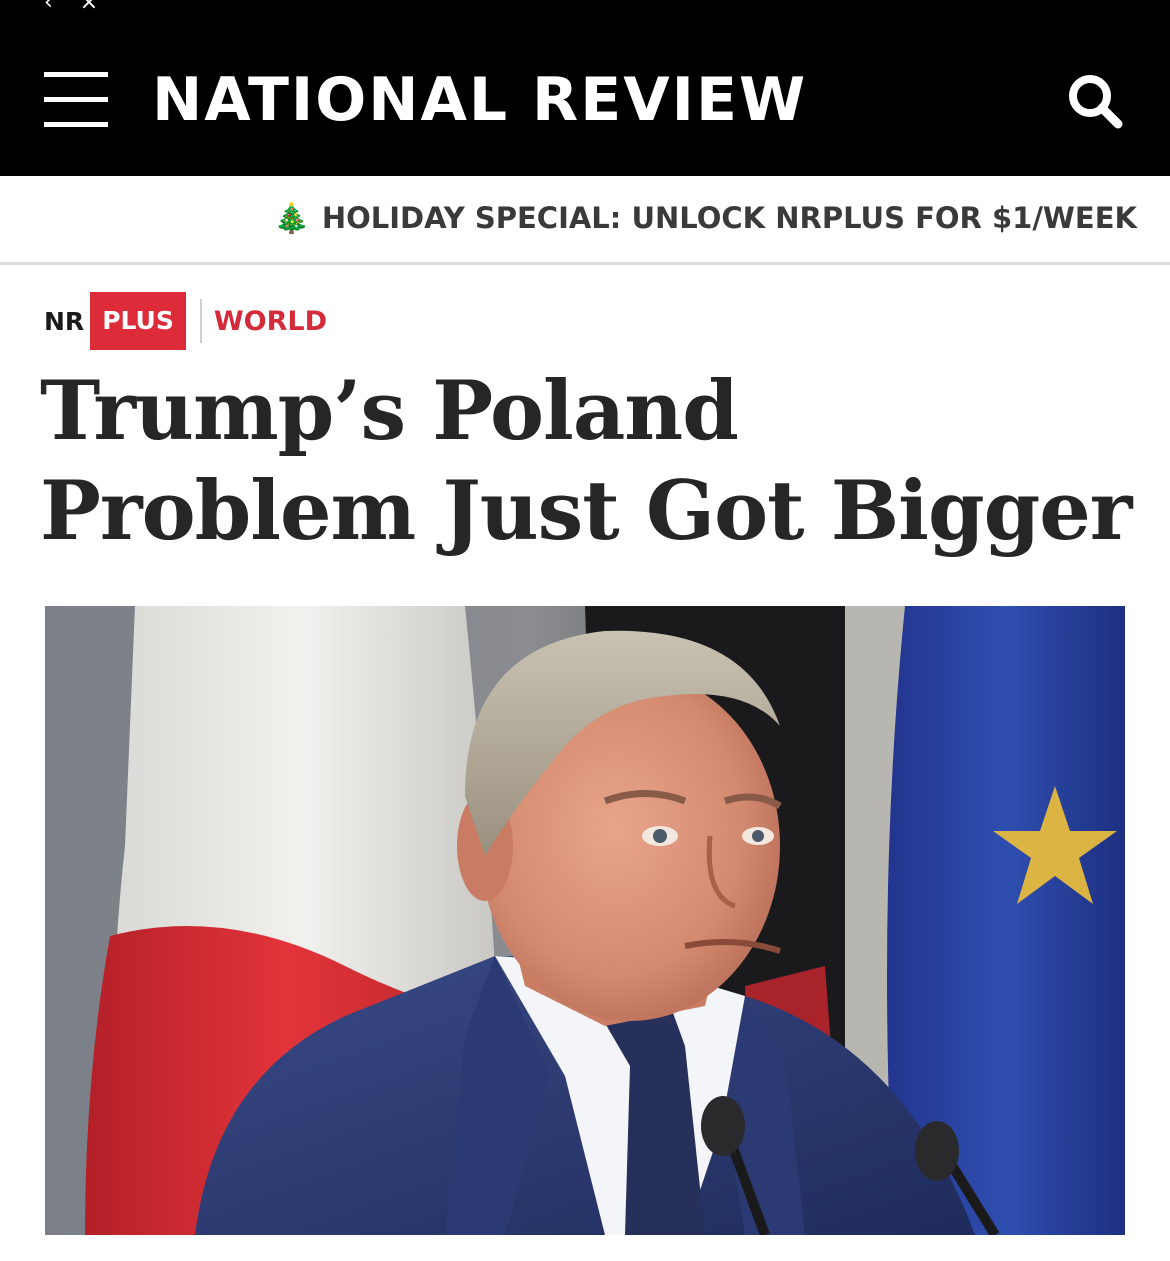  I want to click on status-strip: ‹ ×, so click(585, 7).